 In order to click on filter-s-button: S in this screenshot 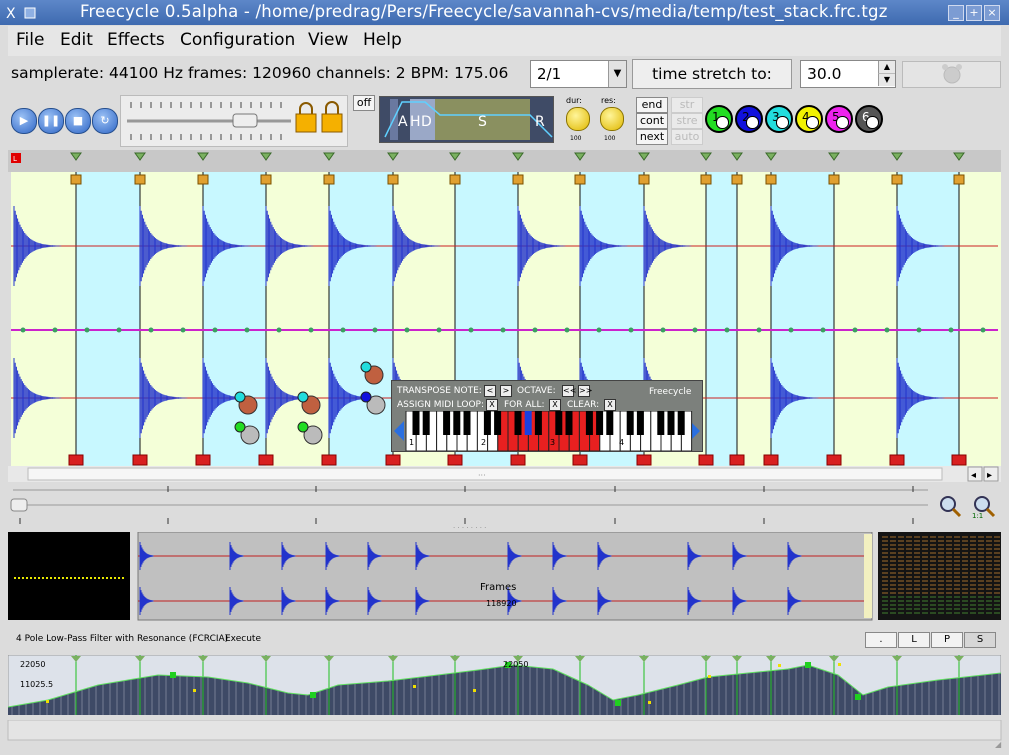, I will do `click(980, 640)`.